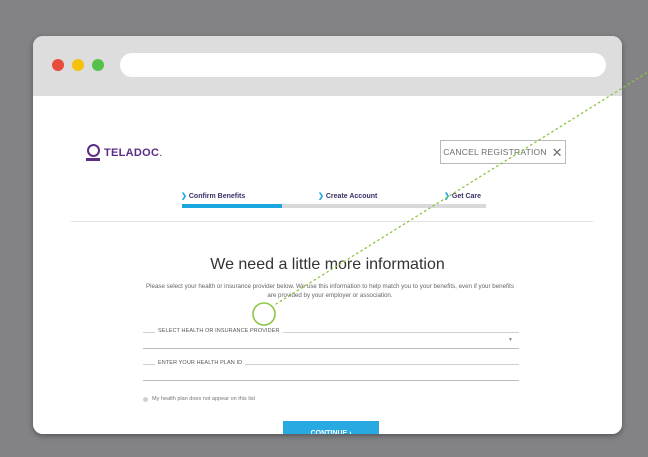 The width and height of the screenshot is (648, 457). What do you see at coordinates (232, 206) in the screenshot?
I see `progress-bar-fill` at bounding box center [232, 206].